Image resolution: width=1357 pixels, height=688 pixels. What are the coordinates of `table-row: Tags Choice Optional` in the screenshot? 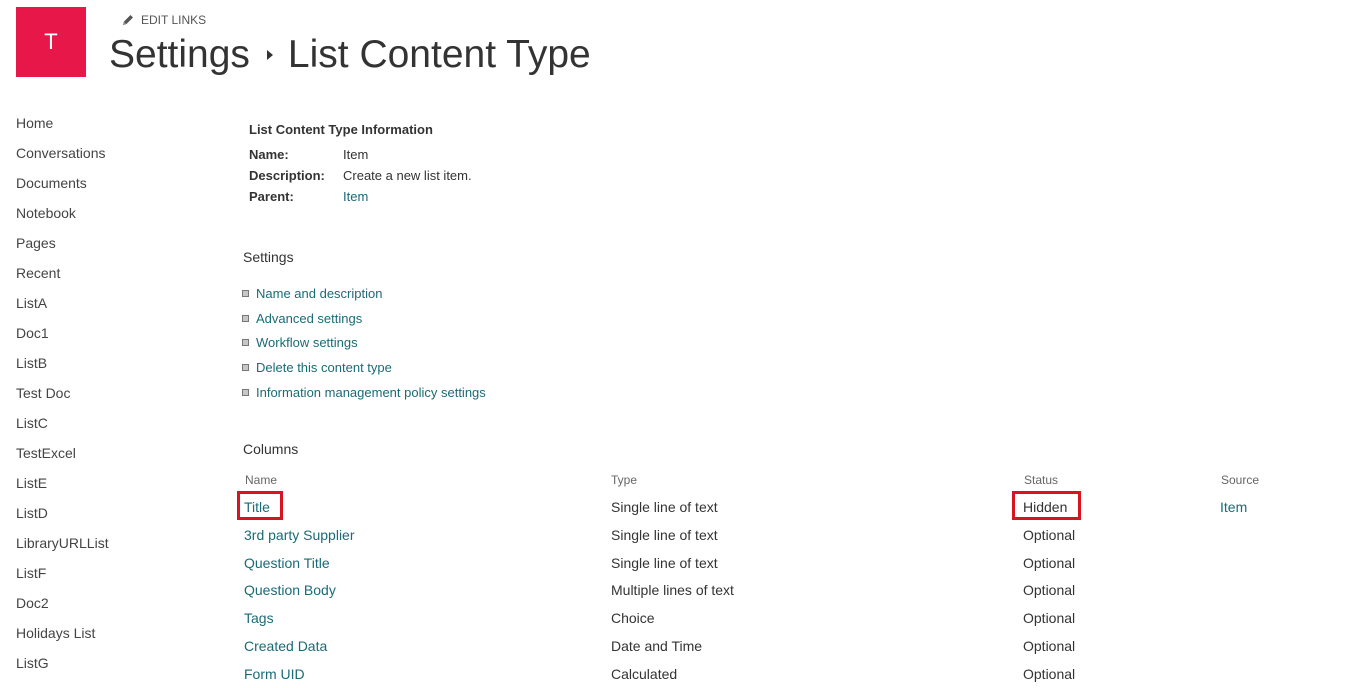 It's located at (678, 623).